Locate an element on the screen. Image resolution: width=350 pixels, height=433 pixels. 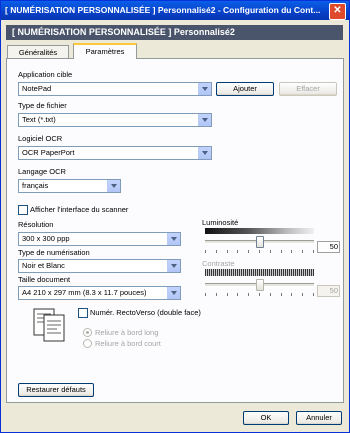
ocr-software-select: OCR PaperPort is located at coordinates (115, 153).